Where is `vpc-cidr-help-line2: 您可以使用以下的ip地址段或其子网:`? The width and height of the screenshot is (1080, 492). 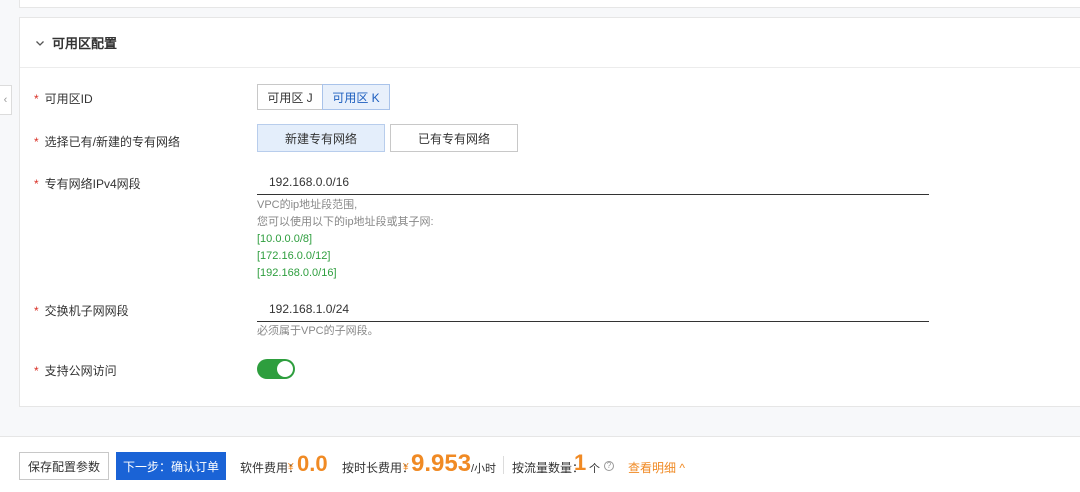 vpc-cidr-help-line2: 您可以使用以下的ip地址段或其子网: is located at coordinates (345, 222).